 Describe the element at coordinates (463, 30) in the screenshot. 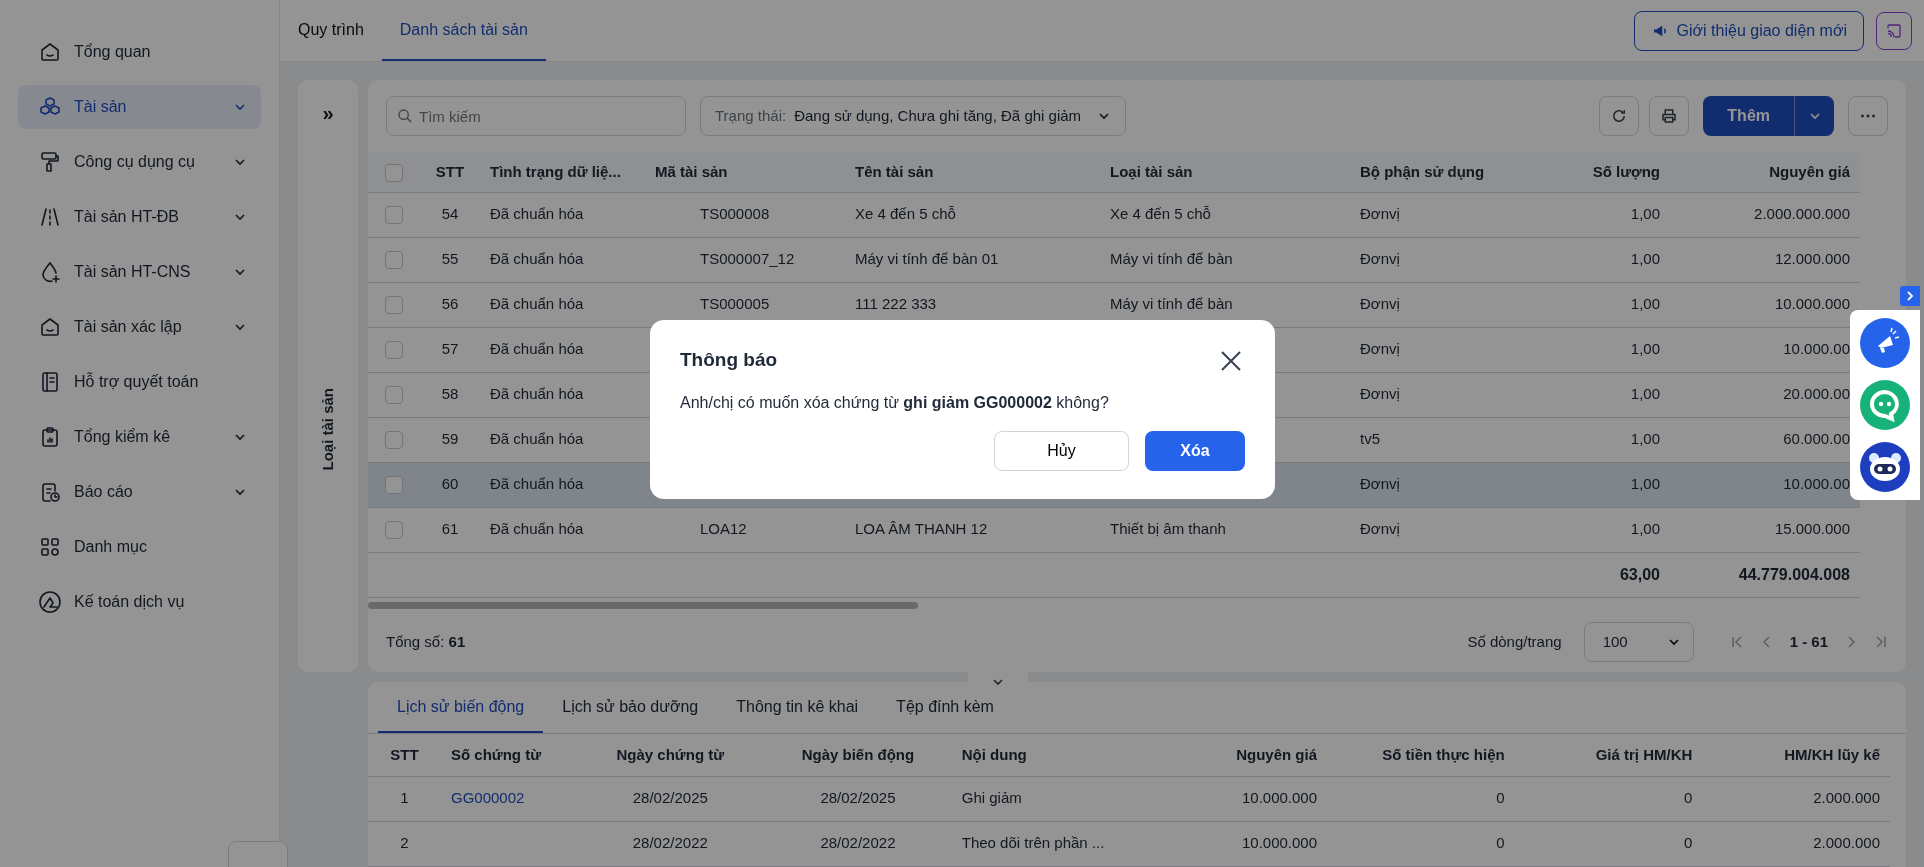

I see `tab: Danh sách tài sản` at that location.